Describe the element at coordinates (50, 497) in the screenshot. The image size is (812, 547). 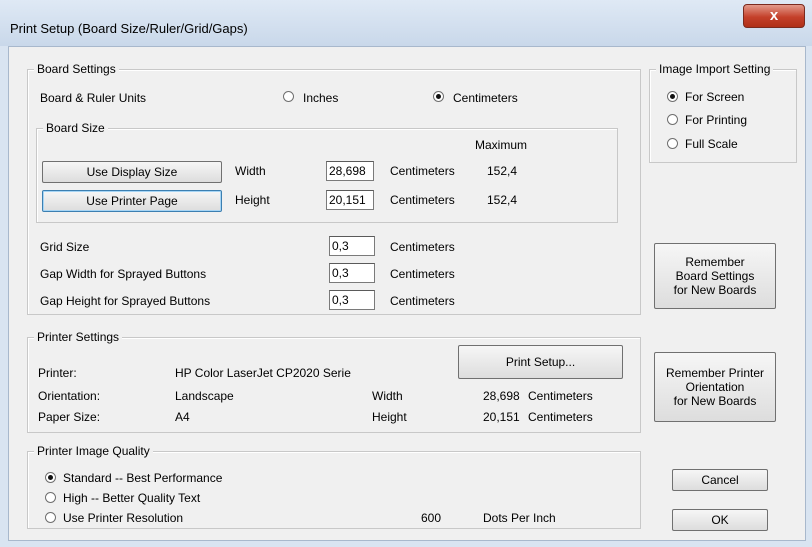
I see `quality-high-radio` at that location.